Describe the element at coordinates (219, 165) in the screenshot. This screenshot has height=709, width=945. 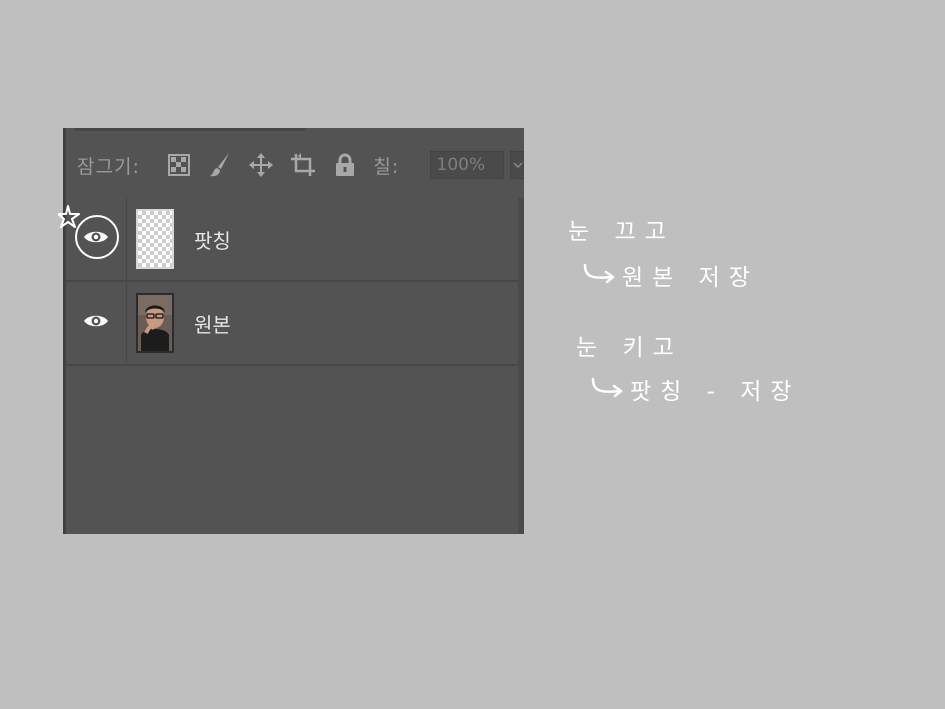
I see `lock-image-pixels-icon` at that location.